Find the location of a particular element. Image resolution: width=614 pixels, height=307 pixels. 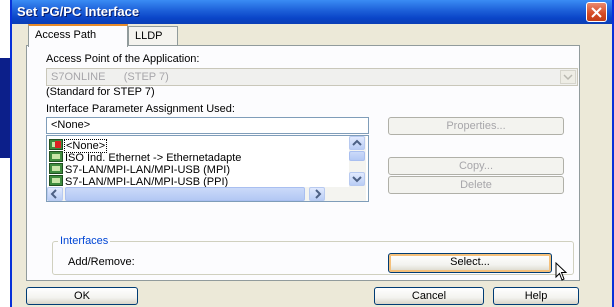

scroll-left-button is located at coordinates (55, 194).